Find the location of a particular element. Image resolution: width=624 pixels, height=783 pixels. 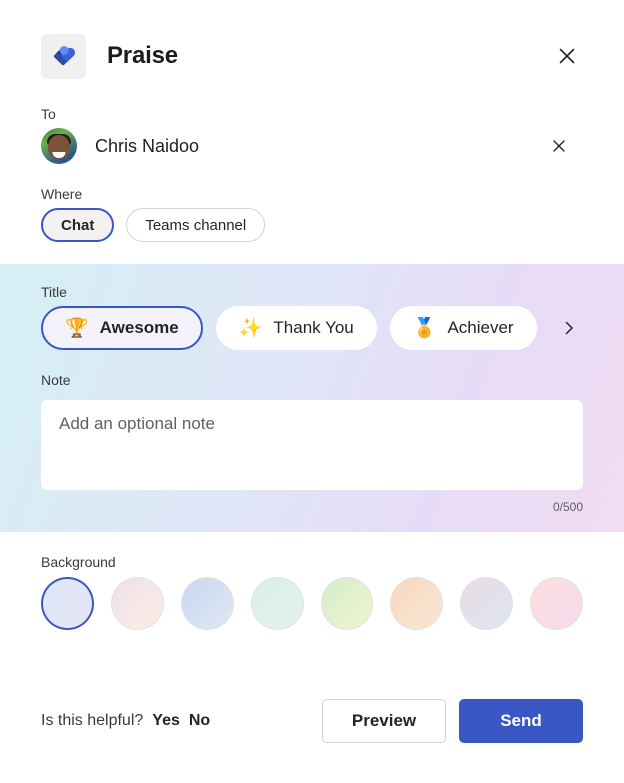

feedback-no-button: No is located at coordinates (199, 721).